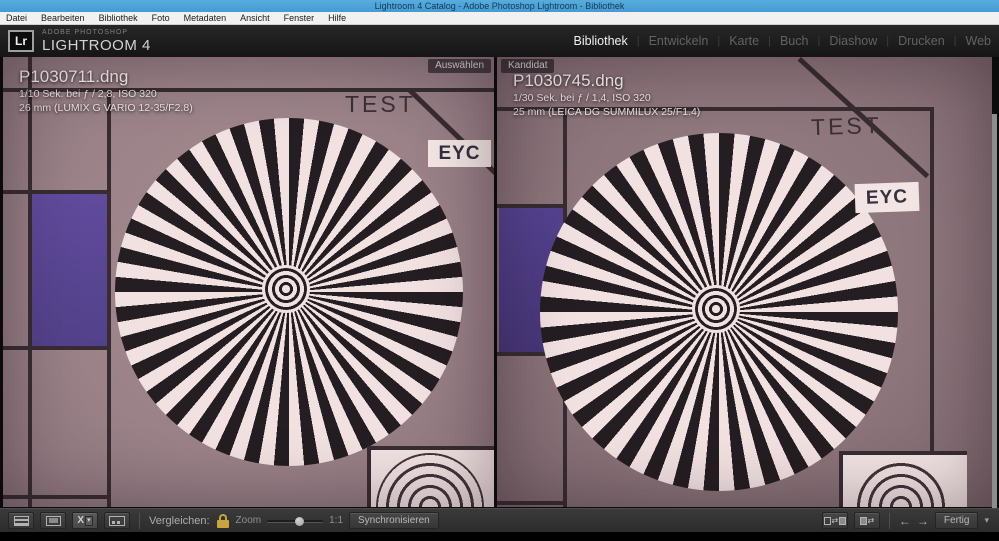 The height and width of the screenshot is (541, 999). Describe the element at coordinates (744, 41) in the screenshot. I see `module-karte: Karte` at that location.